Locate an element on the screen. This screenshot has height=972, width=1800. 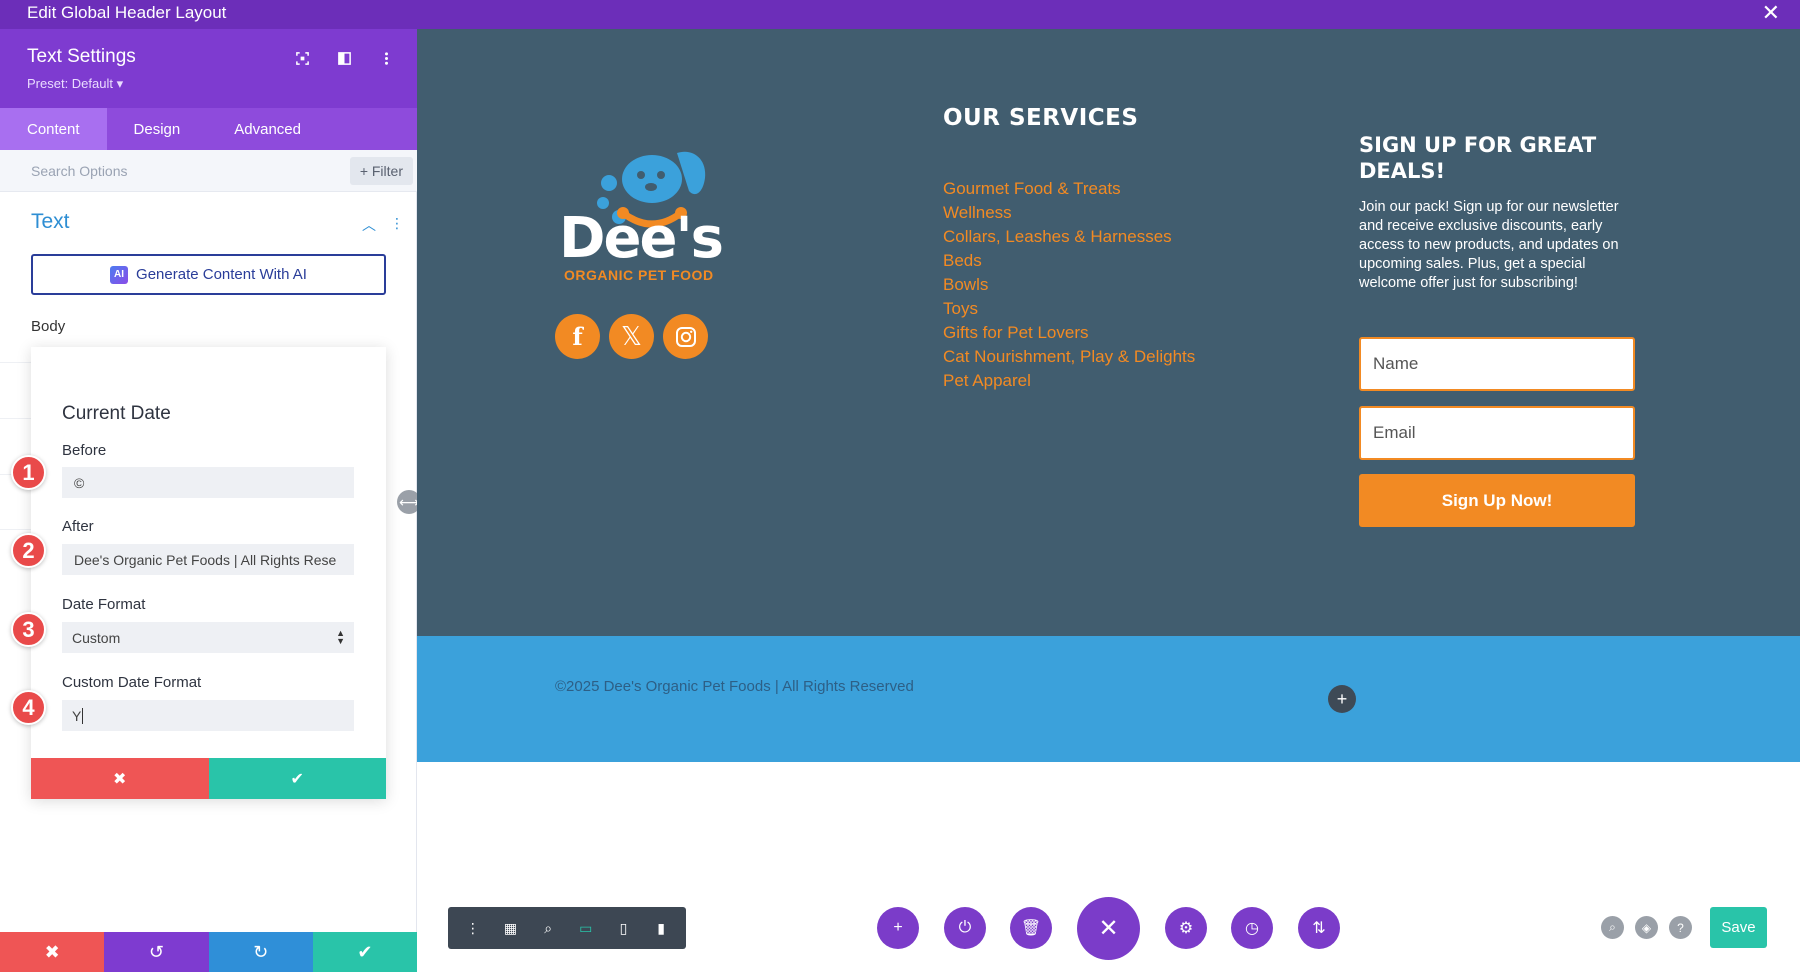
after-label: After is located at coordinates (78, 526).